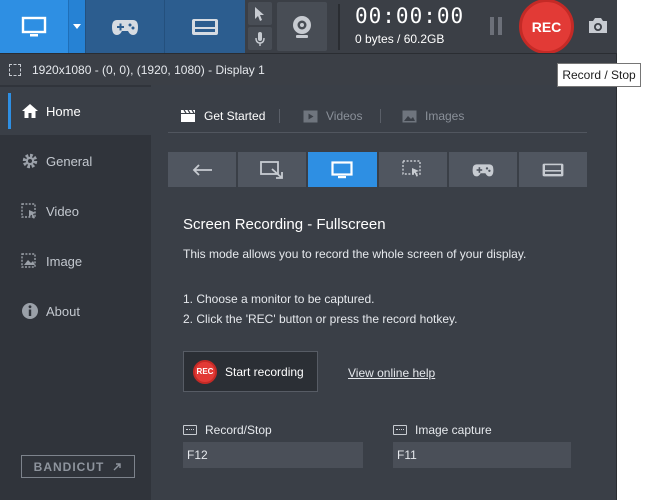 This screenshot has height=500, width=654. I want to click on top-toolbar: 00:00:00 0 bytes / 60.2GB REC, so click(308, 27).